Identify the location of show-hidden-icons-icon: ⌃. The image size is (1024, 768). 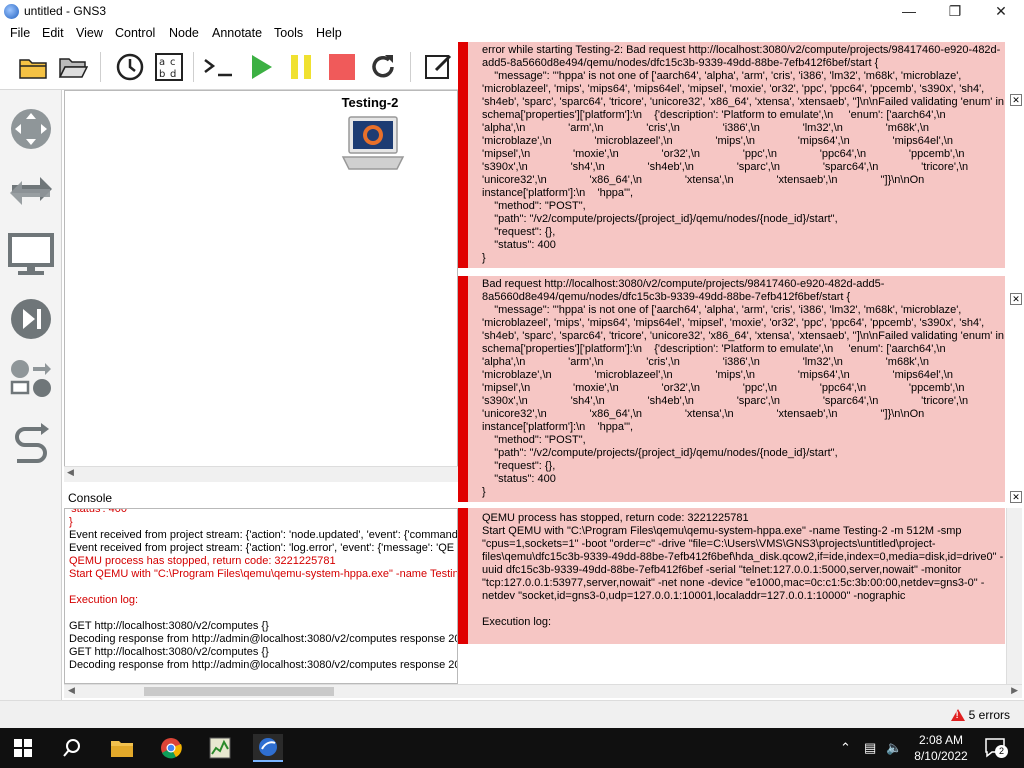
(845, 748).